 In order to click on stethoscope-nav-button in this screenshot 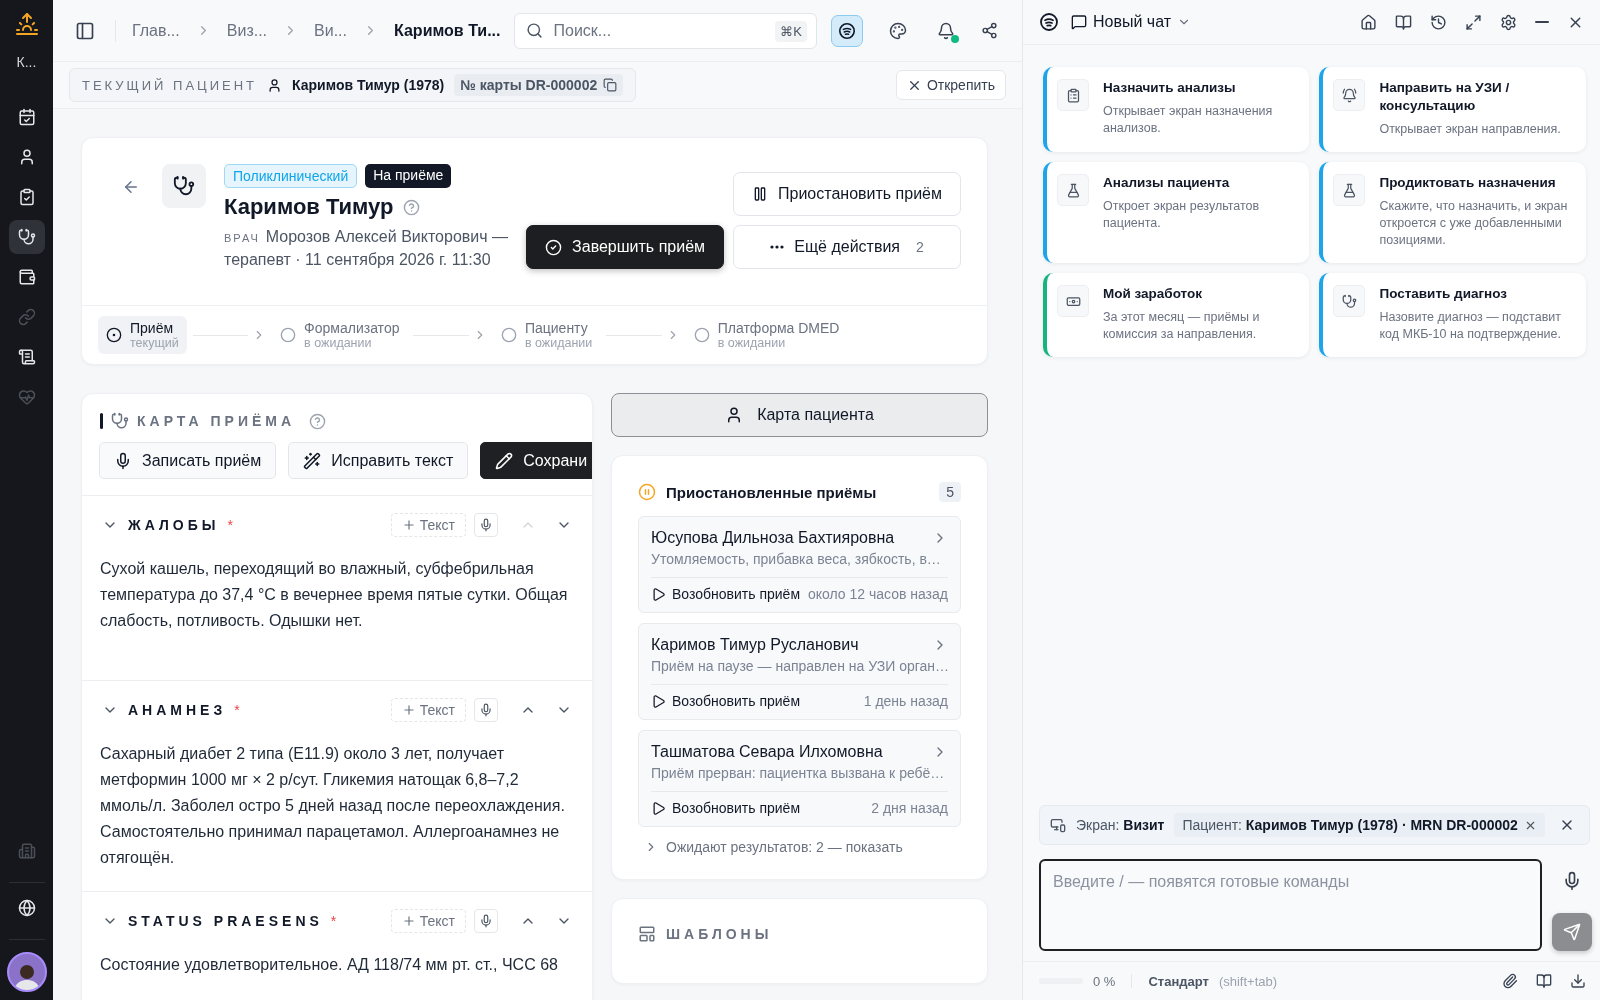, I will do `click(26, 237)`.